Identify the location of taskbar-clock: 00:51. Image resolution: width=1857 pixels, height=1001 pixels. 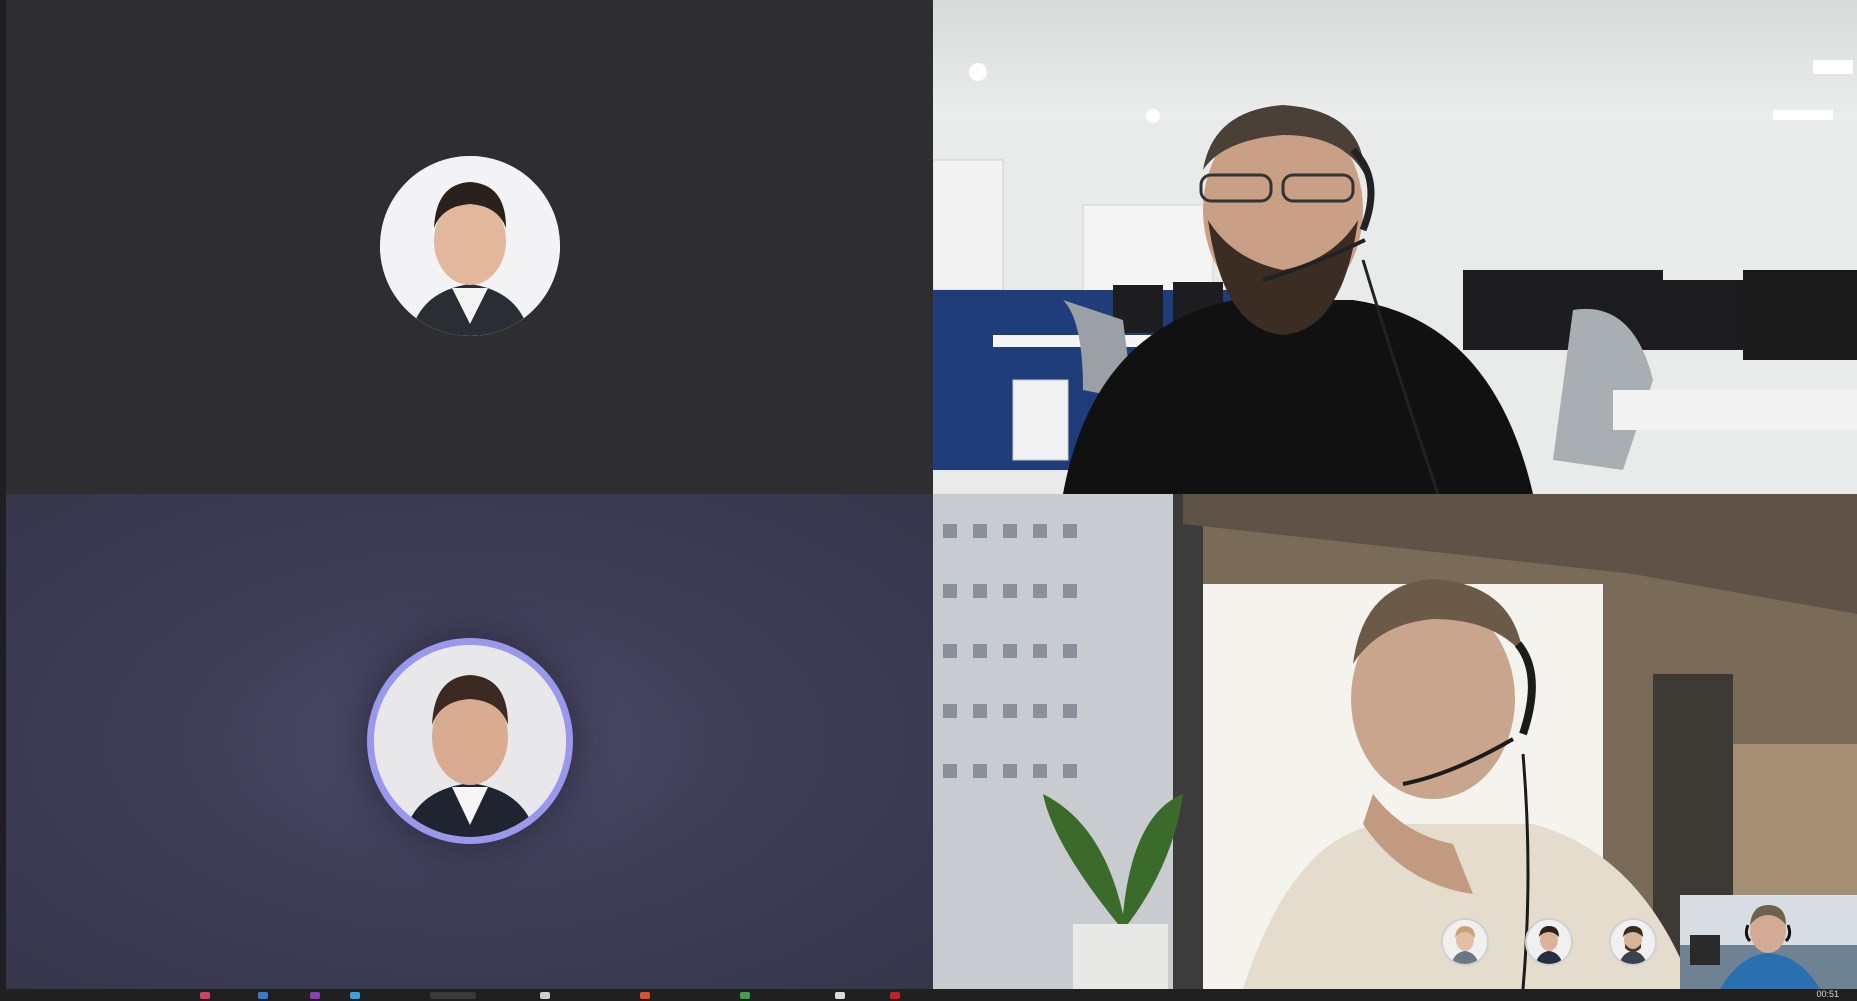
(1827, 994).